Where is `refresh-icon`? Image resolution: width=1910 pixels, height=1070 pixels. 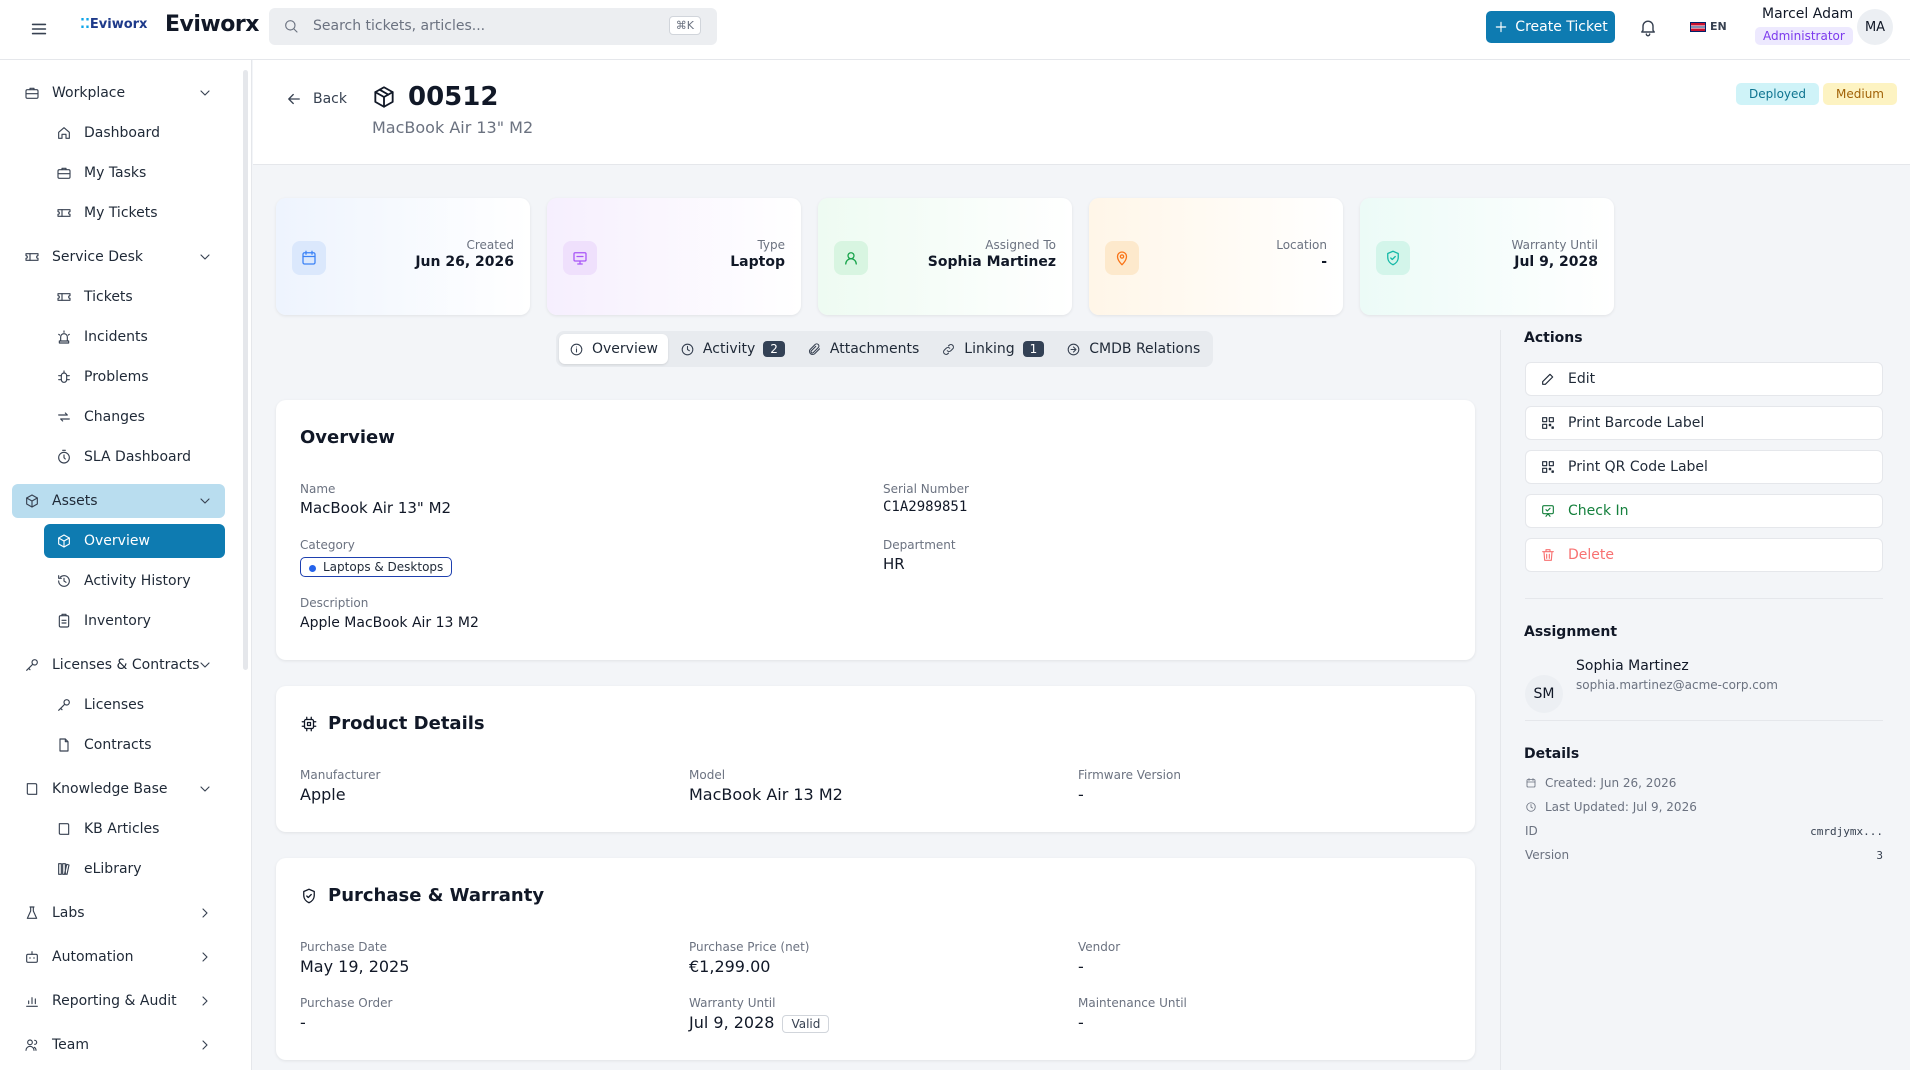
refresh-icon is located at coordinates (64, 417).